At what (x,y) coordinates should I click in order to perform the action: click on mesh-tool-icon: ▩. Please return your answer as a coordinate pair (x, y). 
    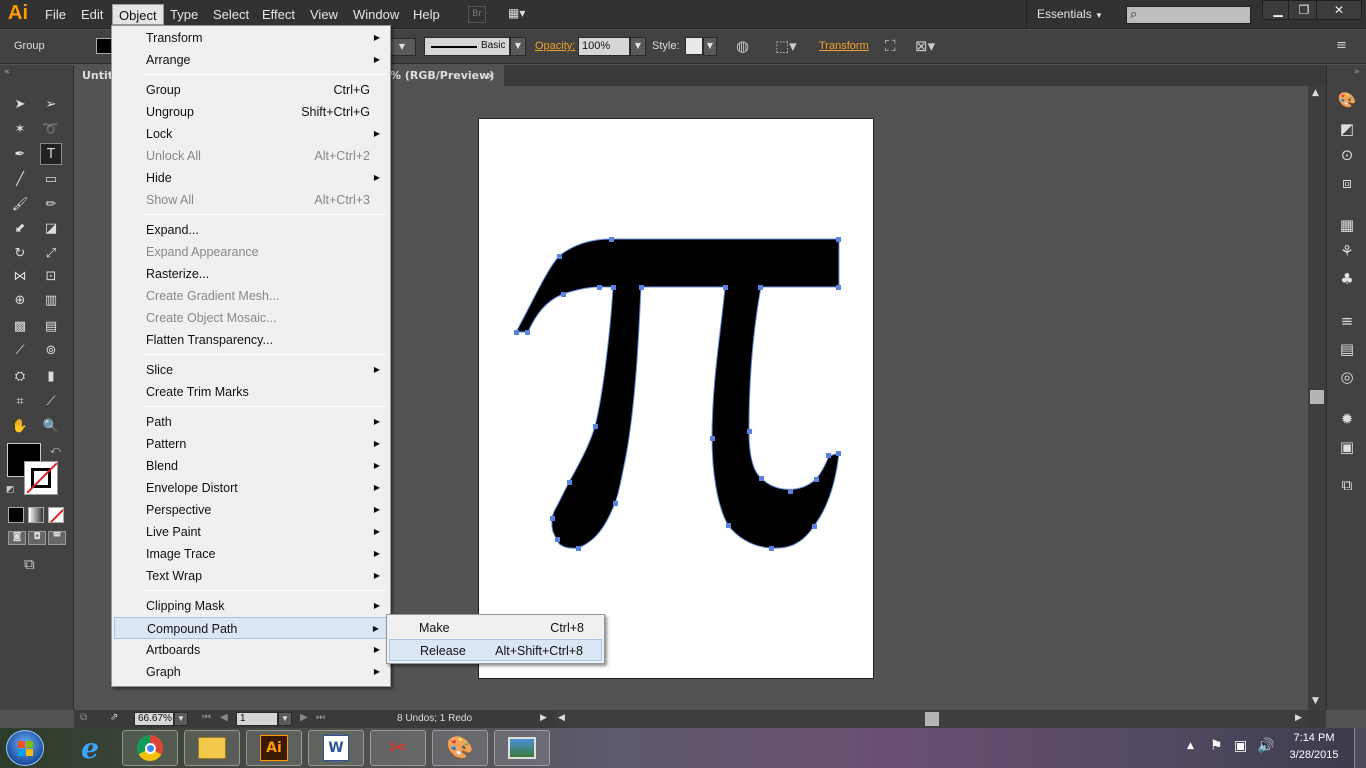
    Looking at the image, I should click on (20, 326).